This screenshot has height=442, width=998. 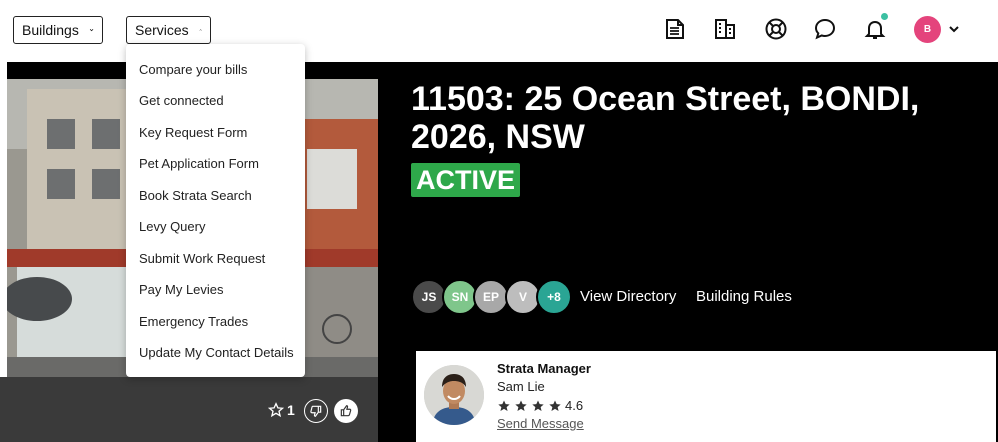 What do you see at coordinates (466, 180) in the screenshot?
I see `status-badge: ACTIVE` at bounding box center [466, 180].